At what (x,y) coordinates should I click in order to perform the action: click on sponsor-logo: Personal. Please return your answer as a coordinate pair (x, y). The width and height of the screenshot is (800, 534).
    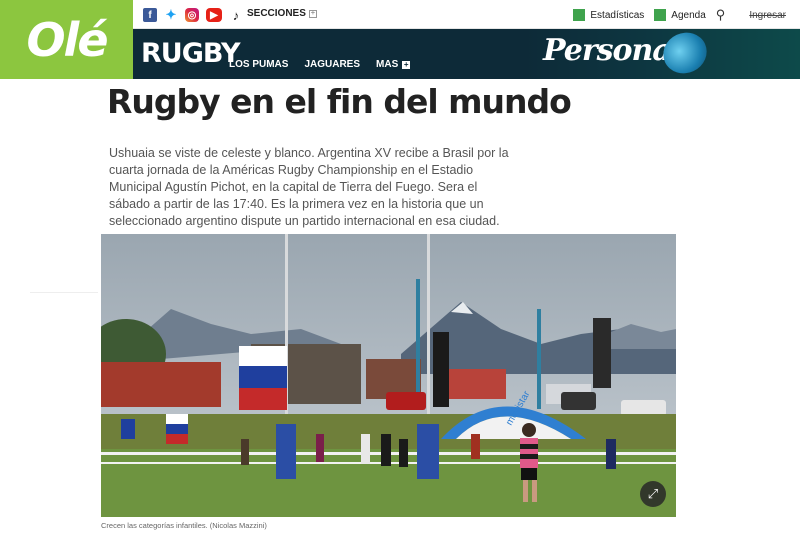
    Looking at the image, I should click on (612, 50).